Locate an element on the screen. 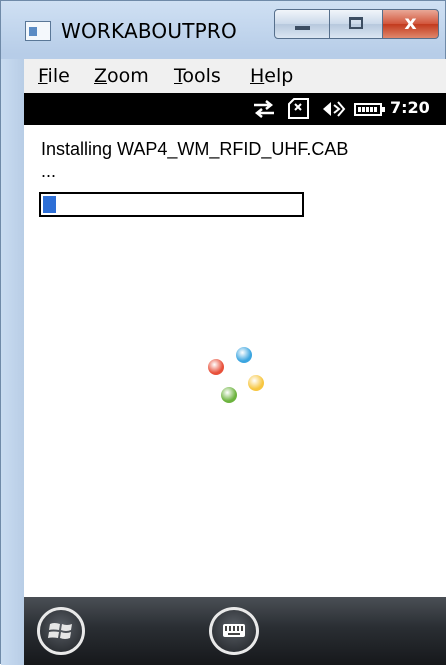 The image size is (446, 665). install-message: Installing WAP4_WM_RFID_UHF.CAB is located at coordinates (195, 149).